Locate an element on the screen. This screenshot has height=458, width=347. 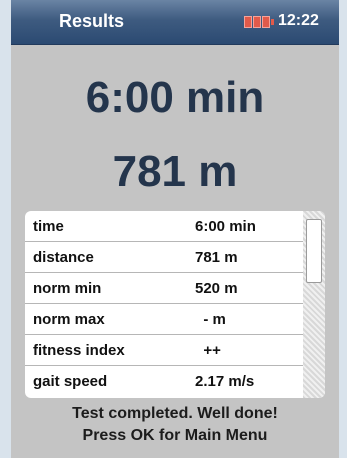
table-row: fitness index ++ is located at coordinates (172, 350).